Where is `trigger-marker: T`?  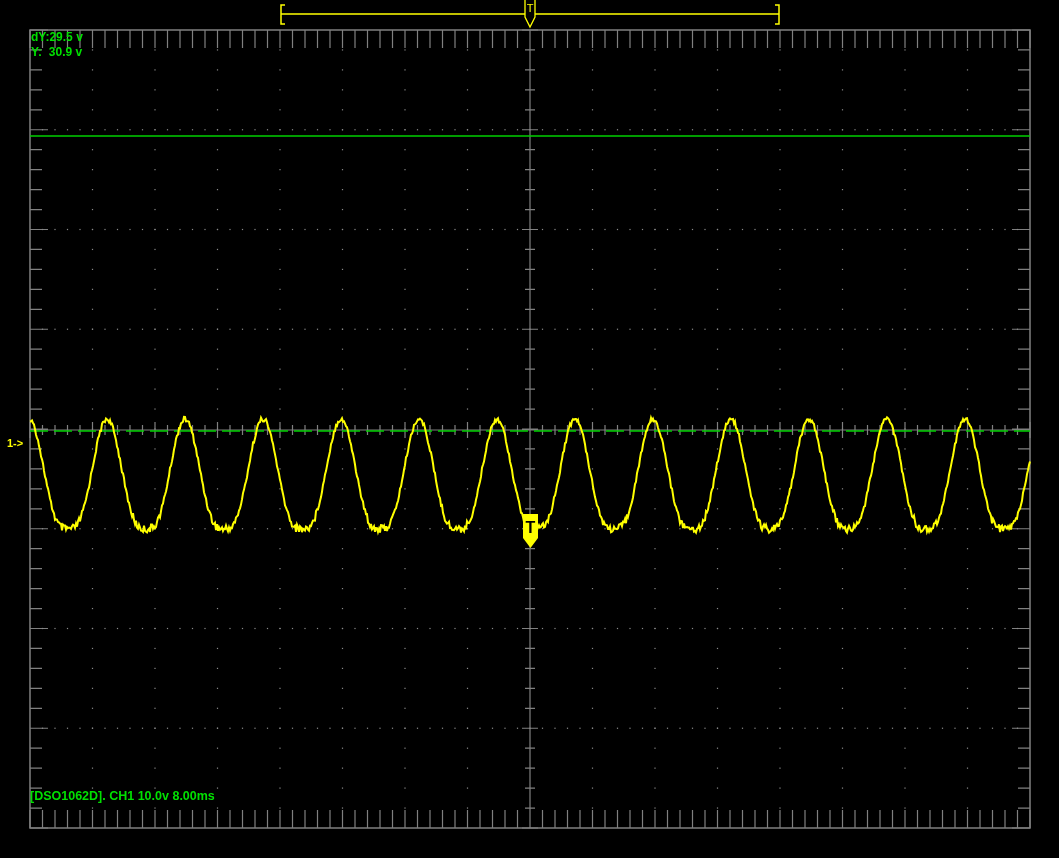 trigger-marker: T is located at coordinates (530, 531).